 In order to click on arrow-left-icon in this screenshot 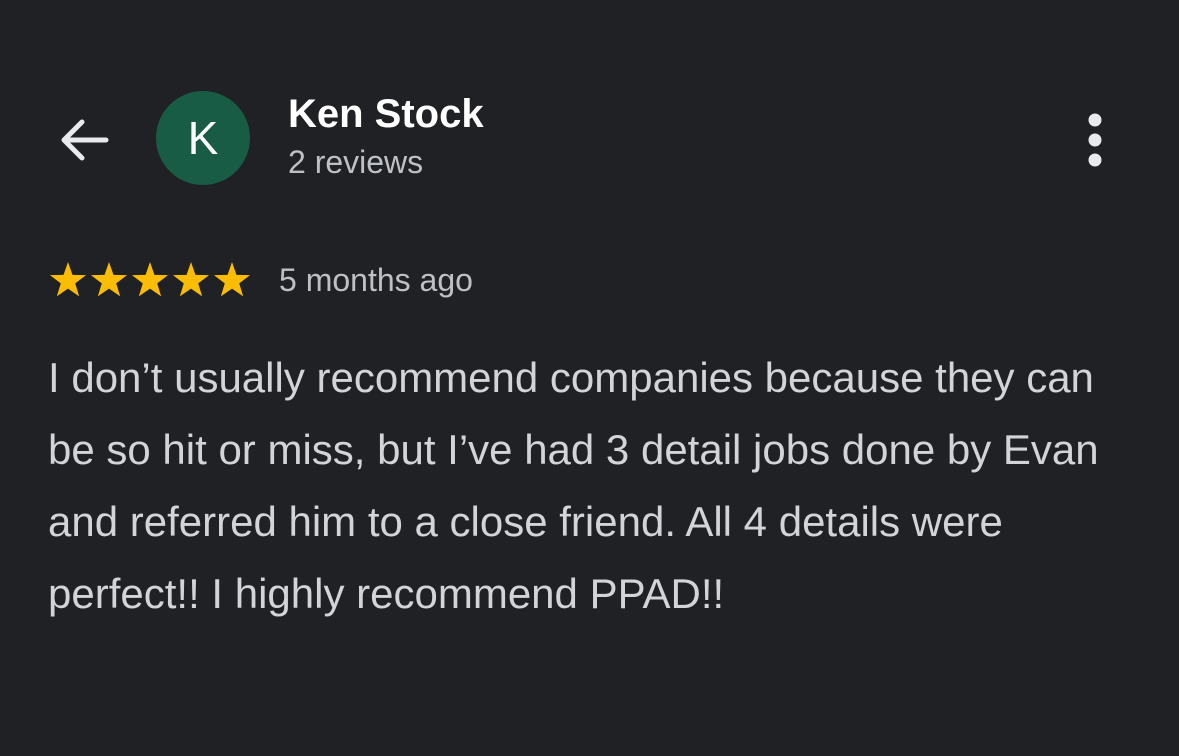, I will do `click(85, 140)`.